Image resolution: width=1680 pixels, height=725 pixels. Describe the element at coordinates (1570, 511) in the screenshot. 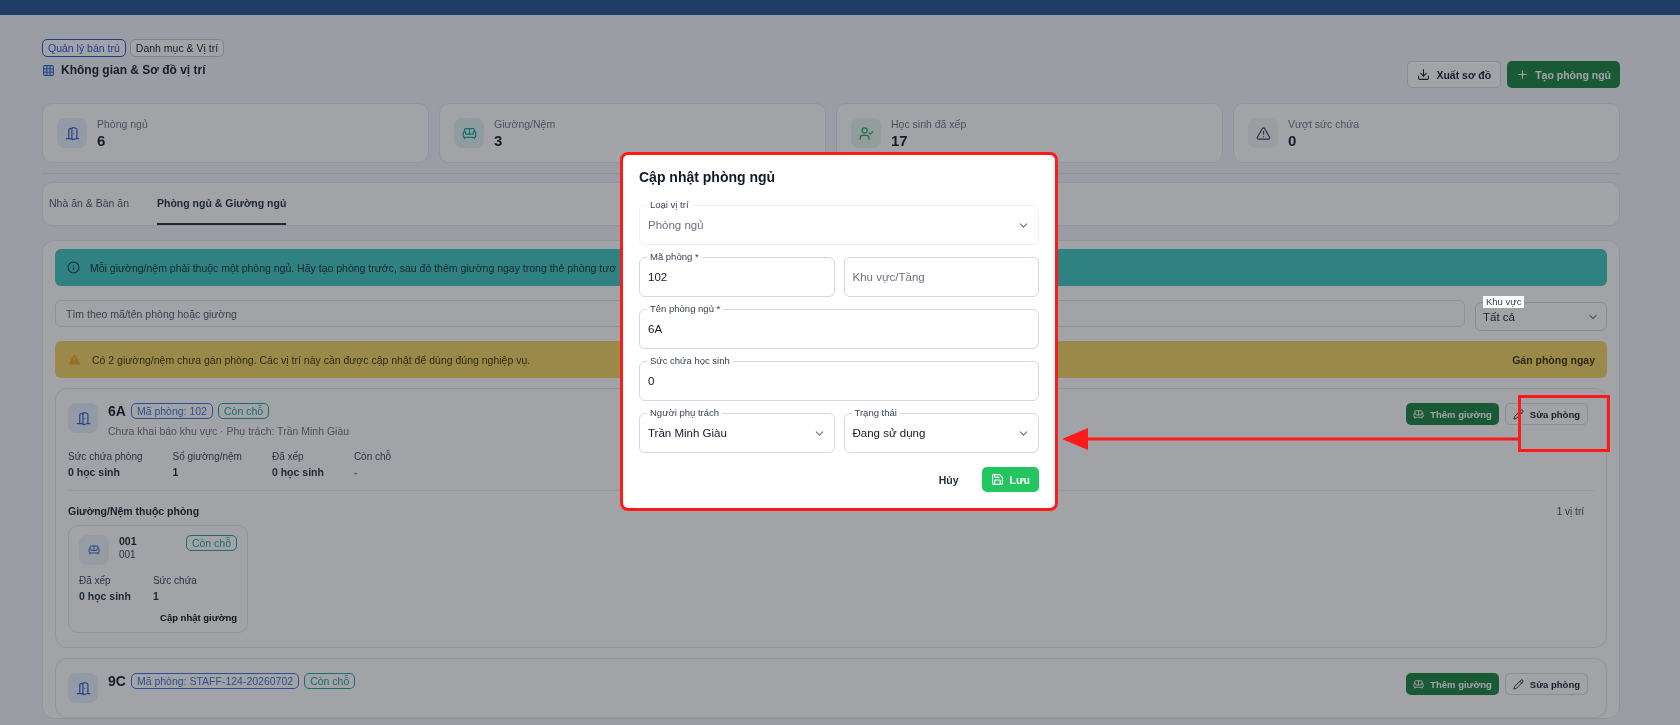

I see `bed-count: 1 vị trí` at that location.